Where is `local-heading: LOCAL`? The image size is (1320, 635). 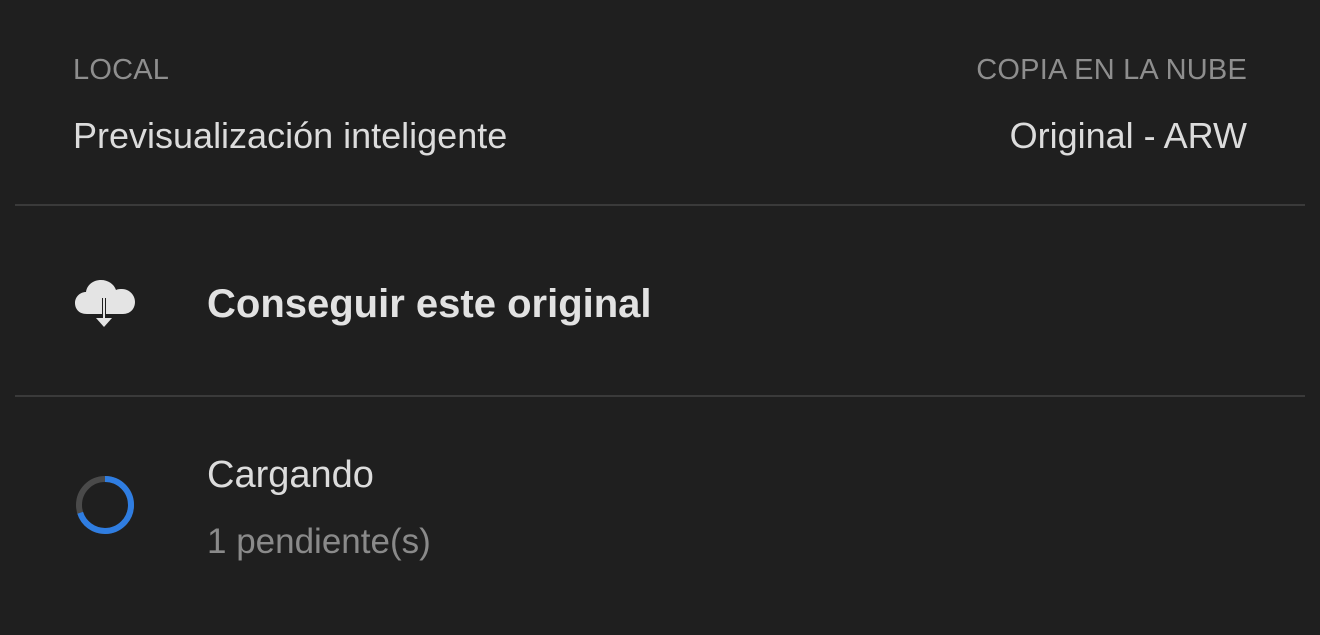 local-heading: LOCAL is located at coordinates (121, 70).